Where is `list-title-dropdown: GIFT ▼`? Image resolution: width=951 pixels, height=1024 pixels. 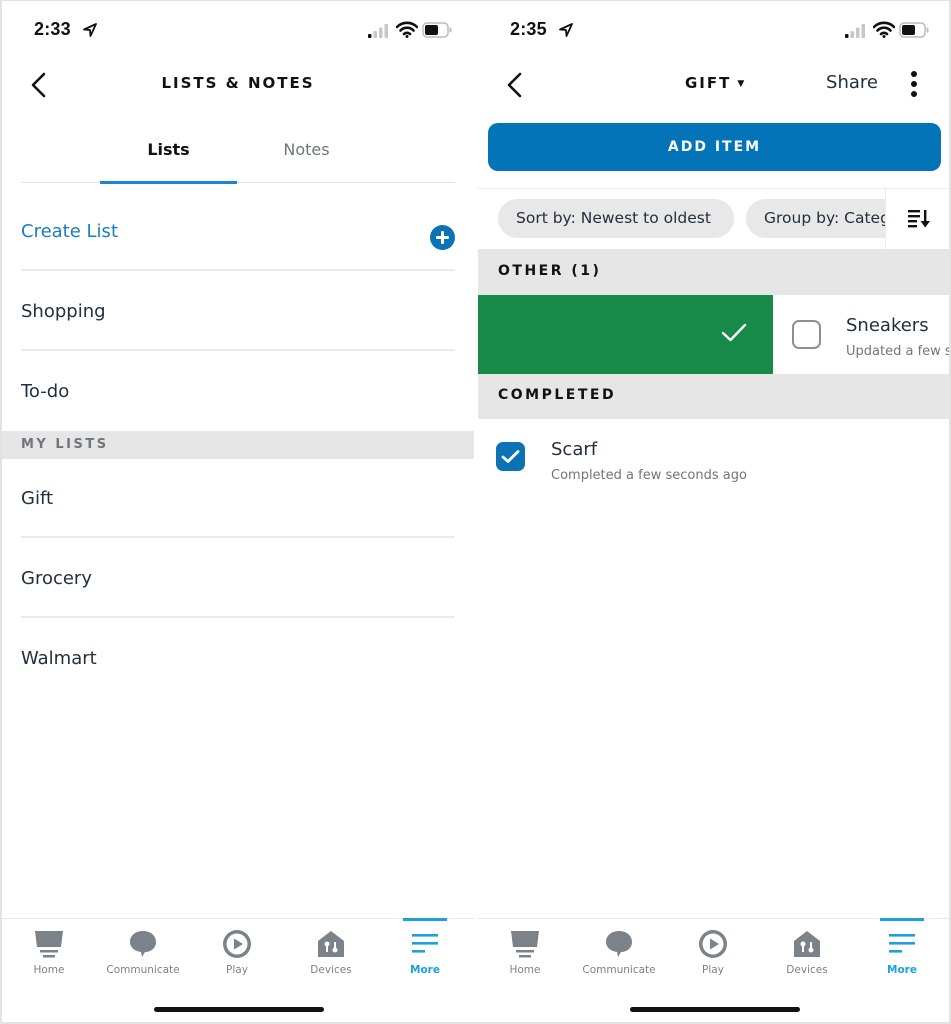
list-title-dropdown: GIFT ▼ is located at coordinates (714, 83).